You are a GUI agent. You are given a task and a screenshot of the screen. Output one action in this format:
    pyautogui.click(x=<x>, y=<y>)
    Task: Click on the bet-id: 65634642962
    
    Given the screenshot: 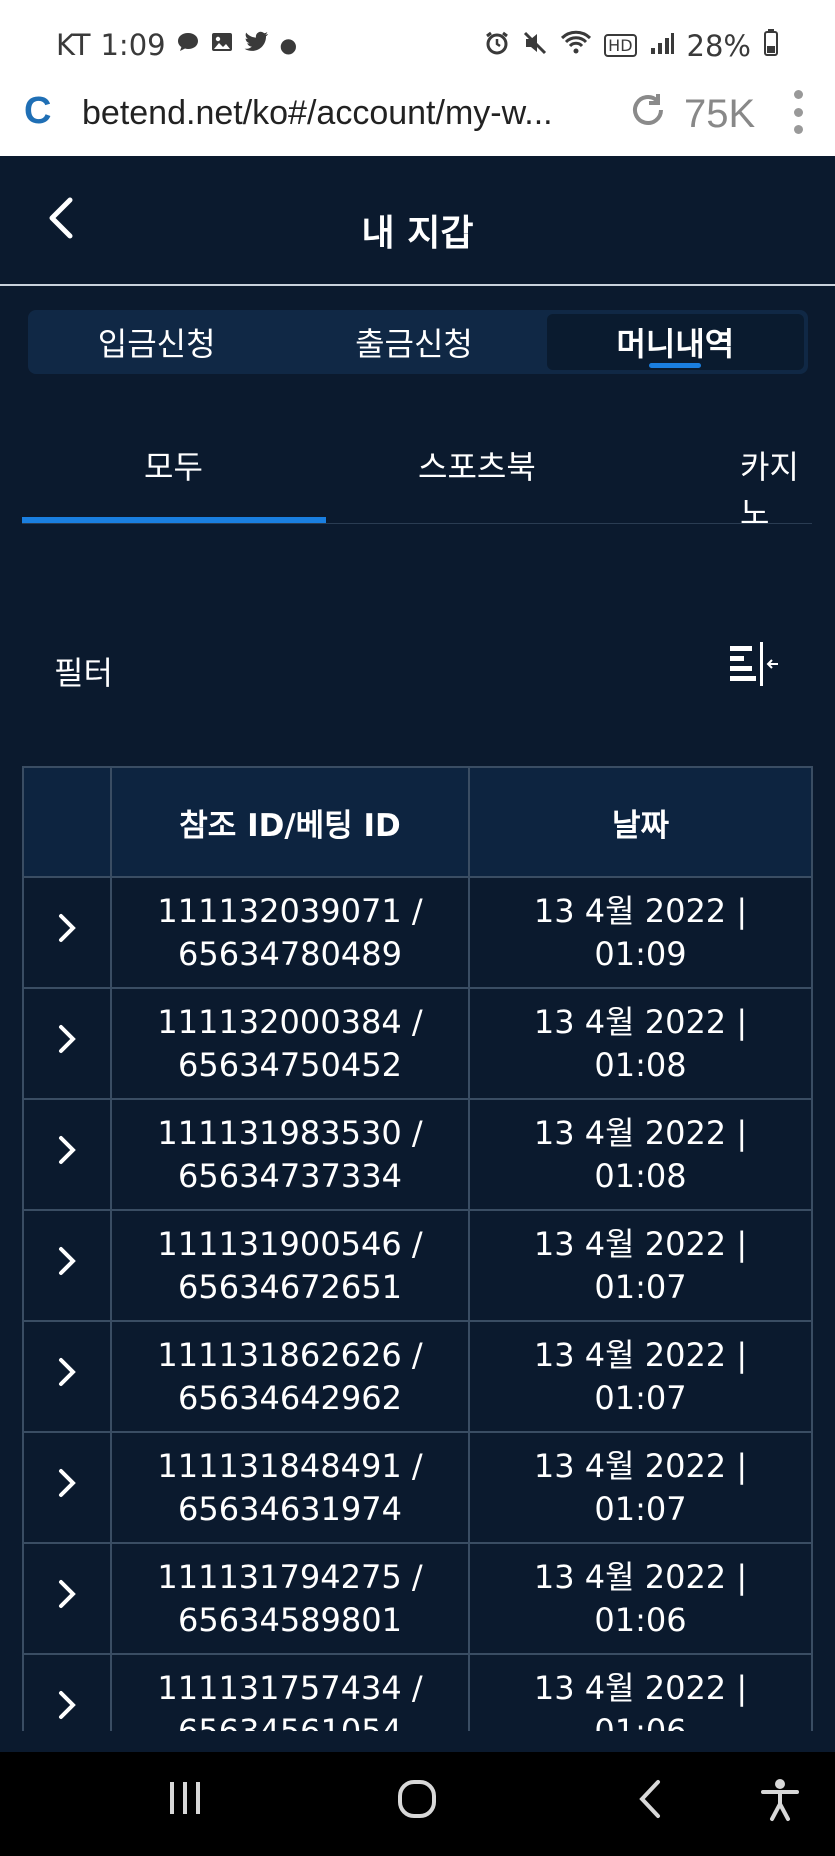 What is the action you would take?
    pyautogui.click(x=290, y=1397)
    